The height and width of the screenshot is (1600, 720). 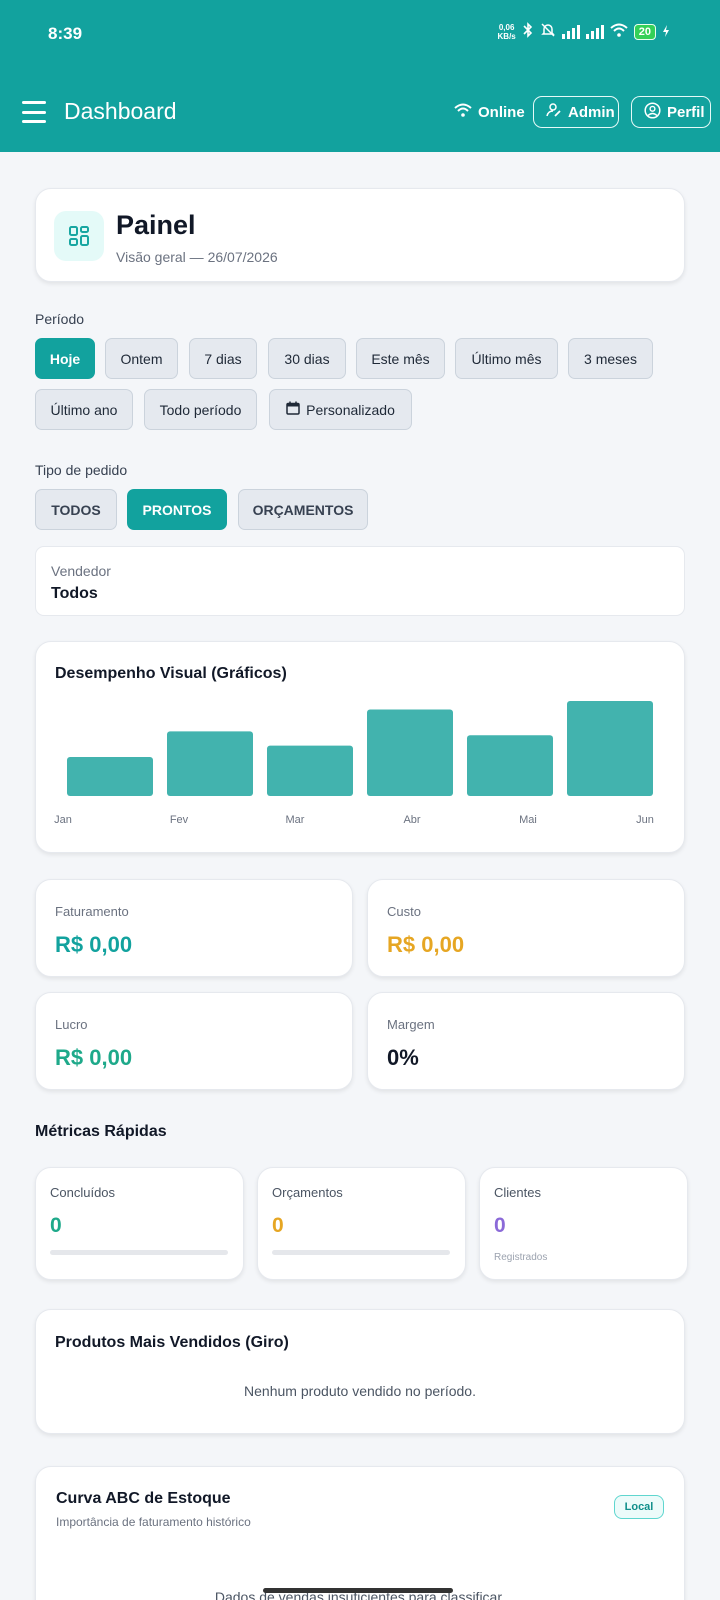 I want to click on tipo-chip-prontos: PRONTOS, so click(x=177, y=509).